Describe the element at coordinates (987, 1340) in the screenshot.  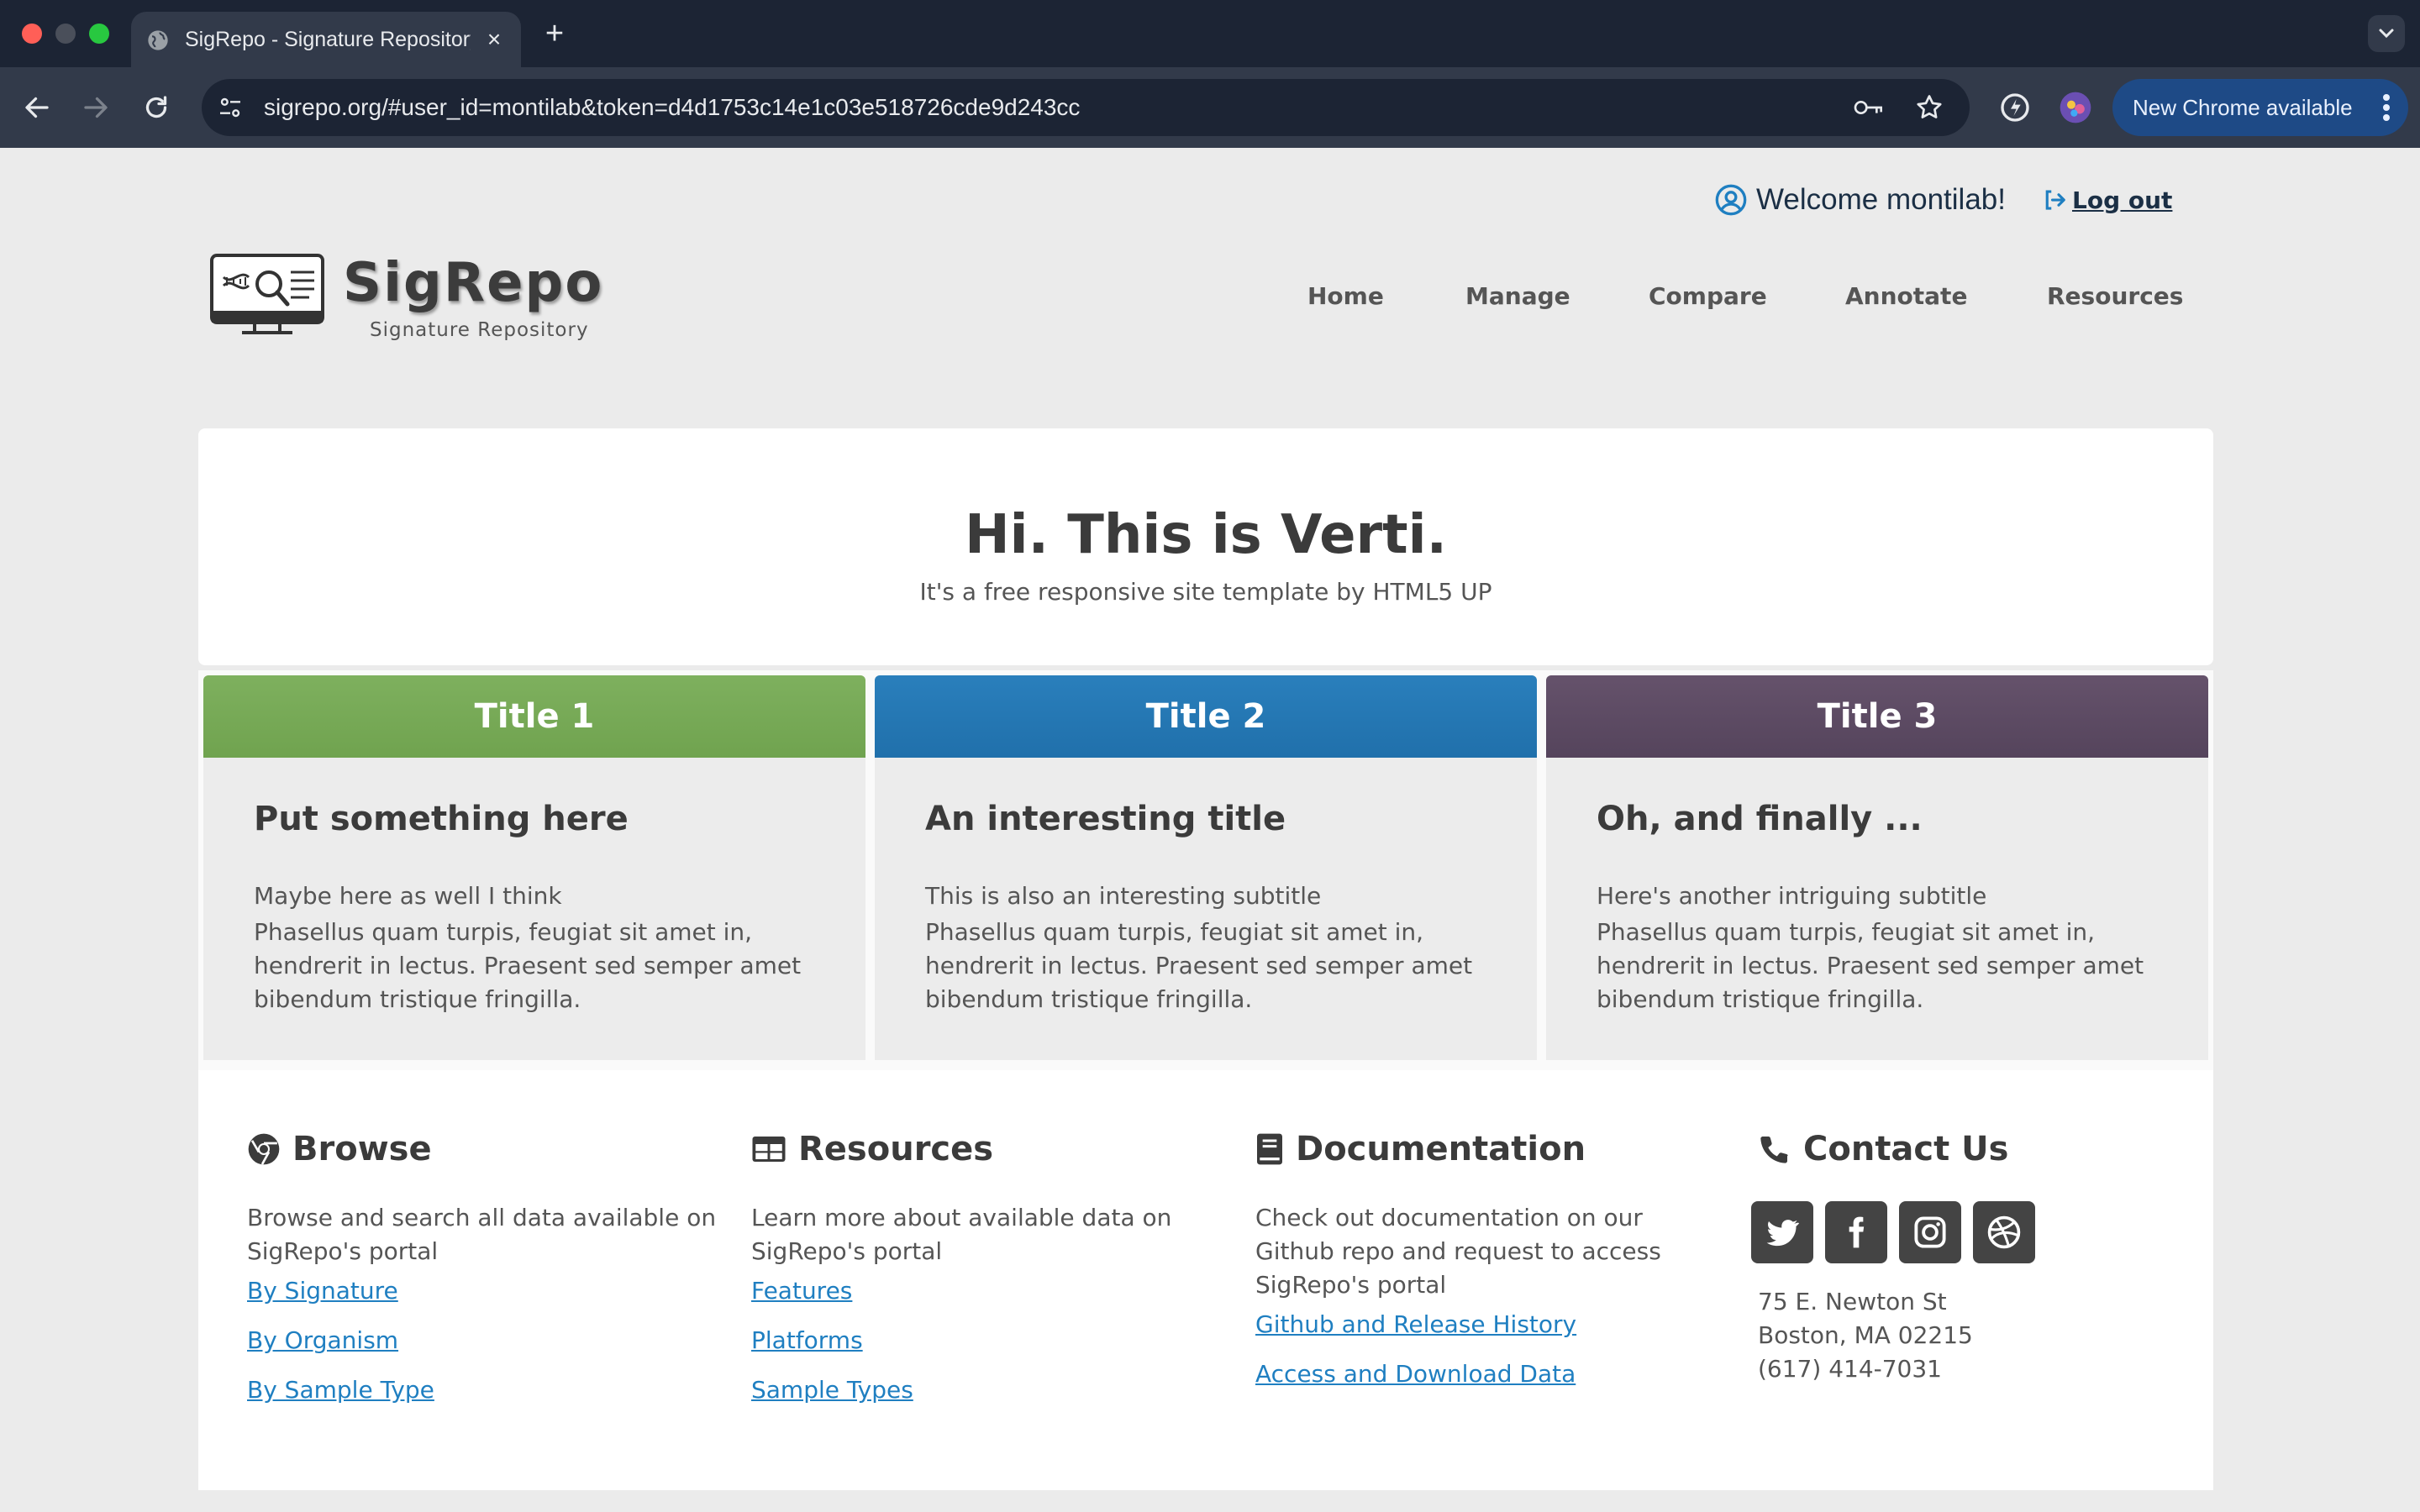
I see `link-platforms: Platforms` at that location.